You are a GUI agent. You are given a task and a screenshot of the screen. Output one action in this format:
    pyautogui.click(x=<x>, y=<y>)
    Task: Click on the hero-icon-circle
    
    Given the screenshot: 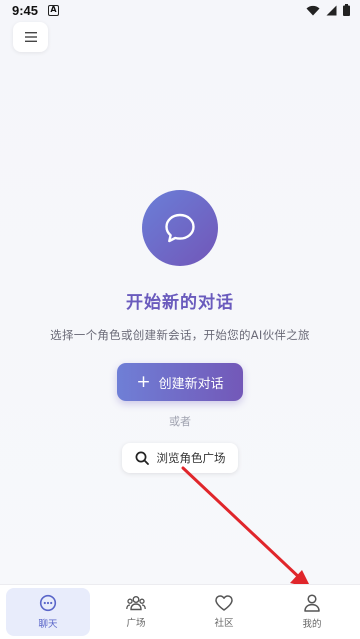 What is the action you would take?
    pyautogui.click(x=180, y=228)
    